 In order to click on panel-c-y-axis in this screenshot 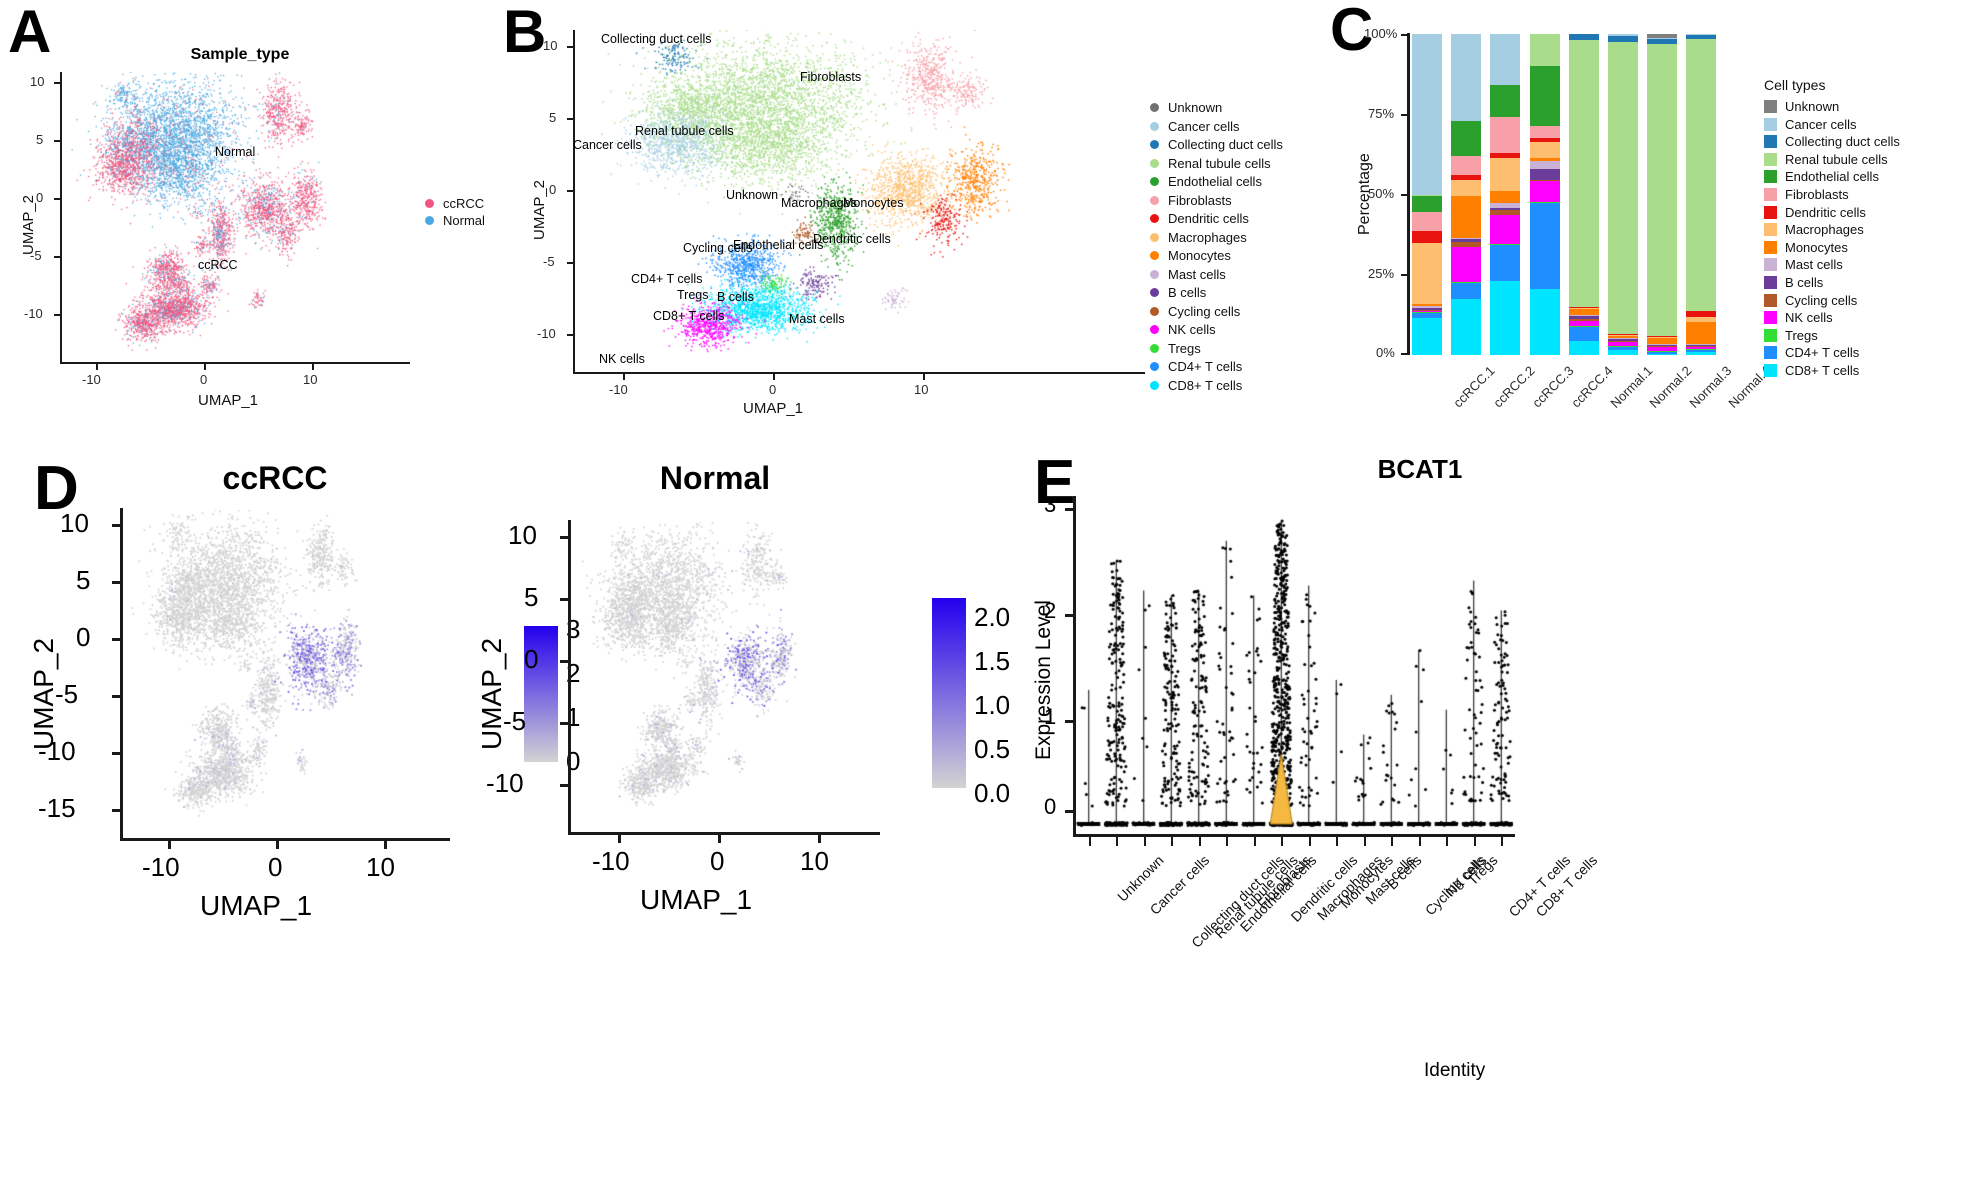, I will do `click(1408, 194)`.